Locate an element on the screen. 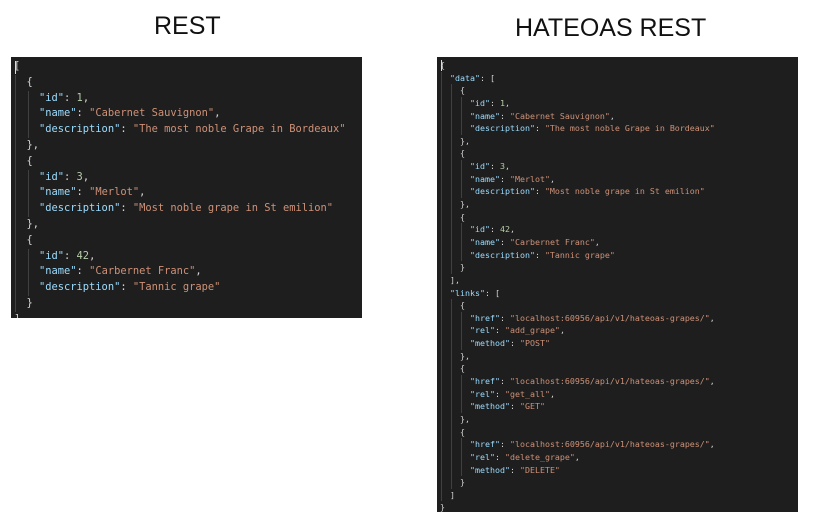 This screenshot has height=523, width=813. json-string: "add_grape" is located at coordinates (532, 330).